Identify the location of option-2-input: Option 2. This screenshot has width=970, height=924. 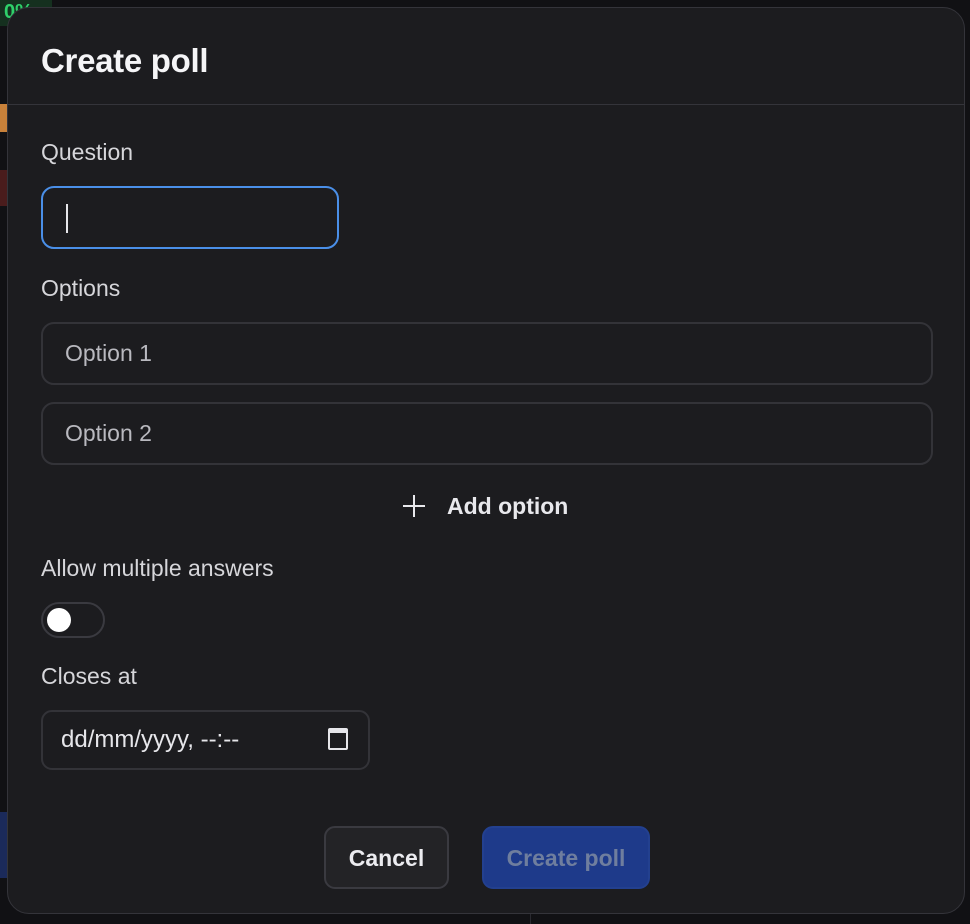
(487, 433).